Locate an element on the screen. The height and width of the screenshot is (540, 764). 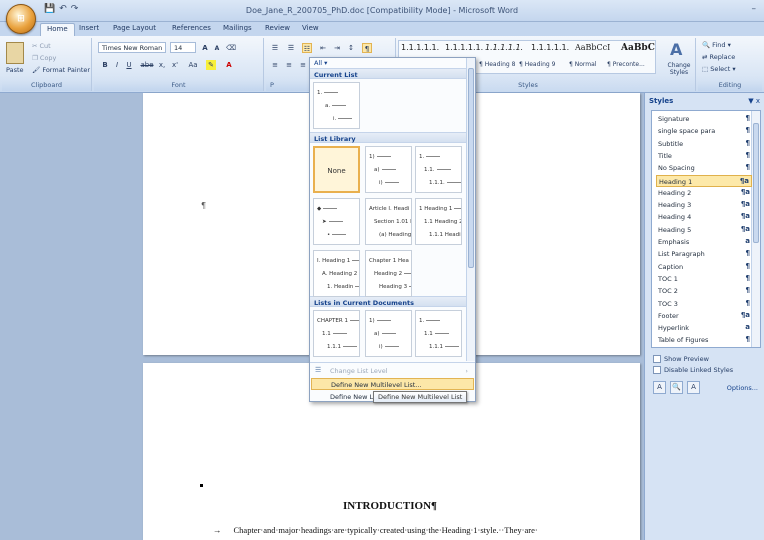
style-item: Title ¶ is located at coordinates (704, 156).